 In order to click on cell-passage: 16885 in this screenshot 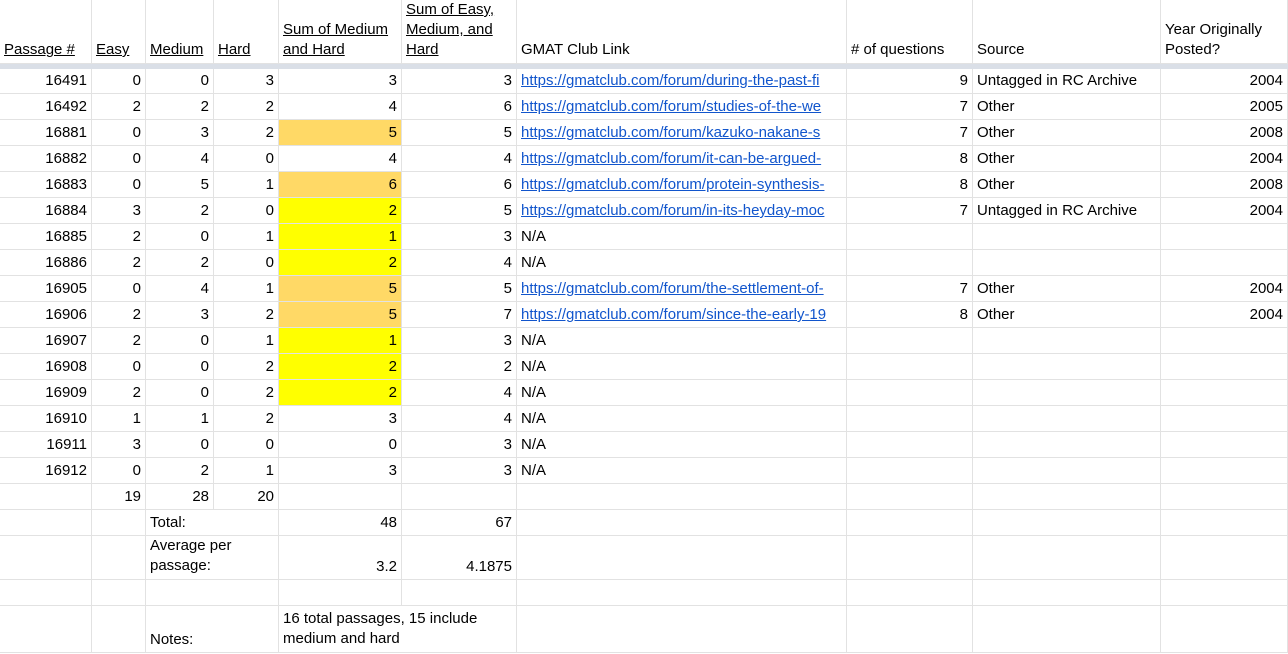, I will do `click(46, 237)`.